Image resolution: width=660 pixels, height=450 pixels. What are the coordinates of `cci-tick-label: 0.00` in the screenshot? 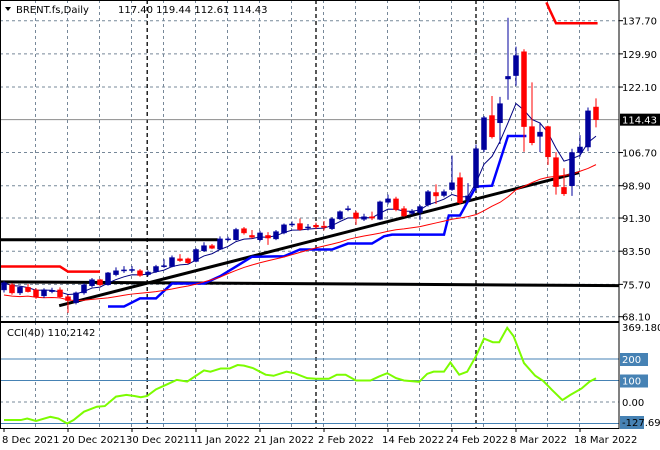 It's located at (633, 403).